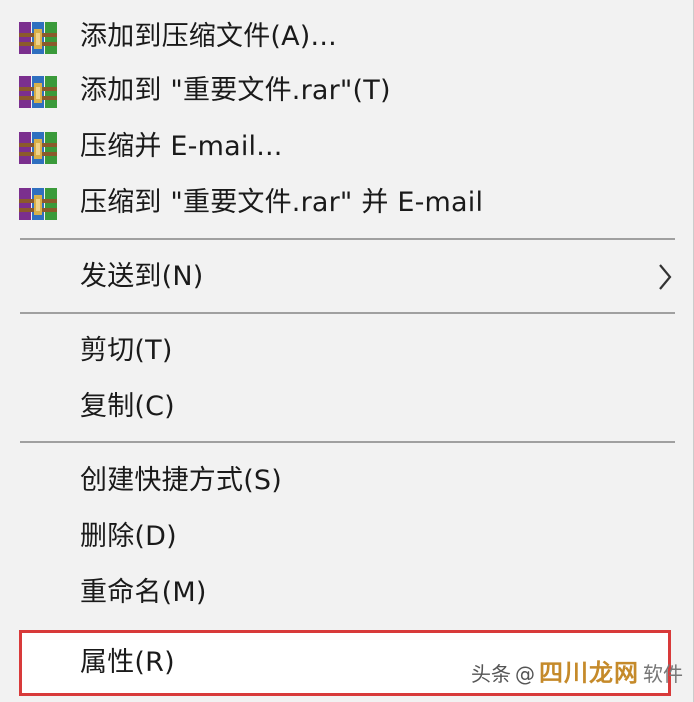 The image size is (694, 702). What do you see at coordinates (235, 90) in the screenshot?
I see `menu-item-label: 添加到 "重要文件.rar"(T)` at bounding box center [235, 90].